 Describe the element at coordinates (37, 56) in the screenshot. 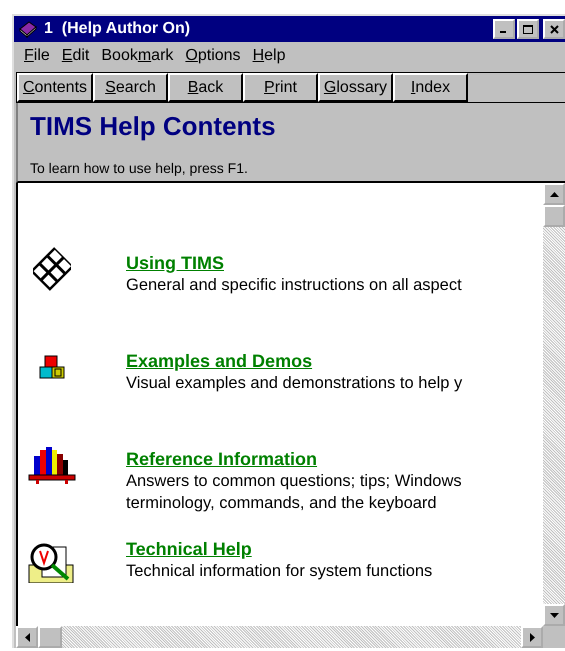

I see `menu-item: File` at that location.